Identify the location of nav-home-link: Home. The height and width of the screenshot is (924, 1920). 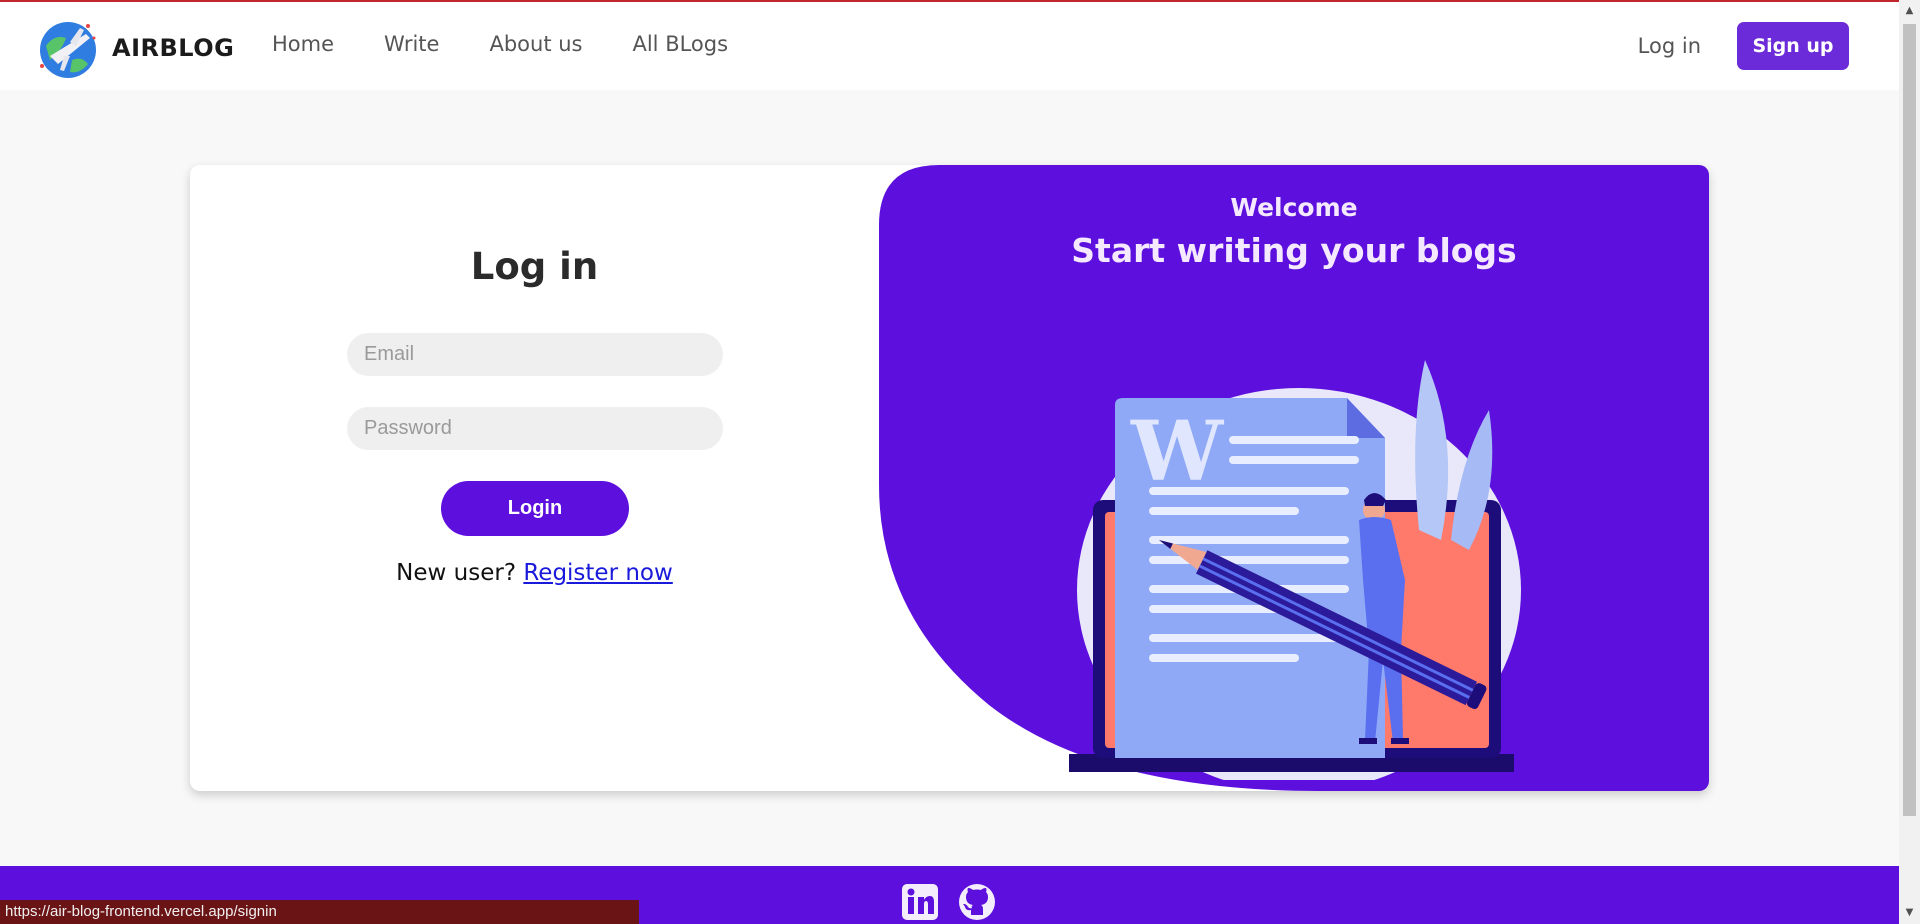
(303, 44).